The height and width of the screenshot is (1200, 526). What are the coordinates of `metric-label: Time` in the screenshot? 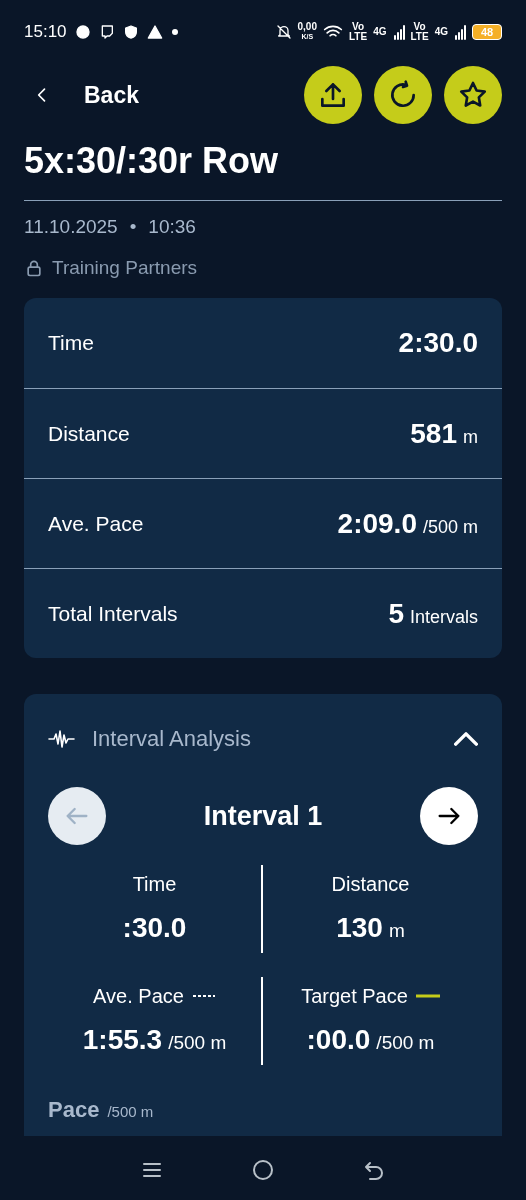 It's located at (154, 884).